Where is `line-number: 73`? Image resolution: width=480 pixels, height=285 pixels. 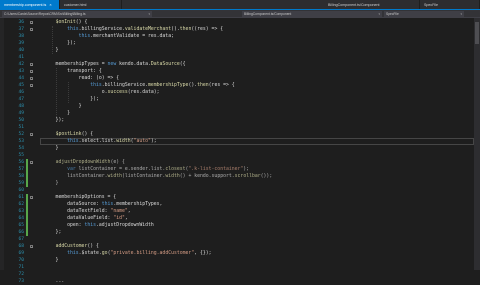 line-number: 73 is located at coordinates (21, 281).